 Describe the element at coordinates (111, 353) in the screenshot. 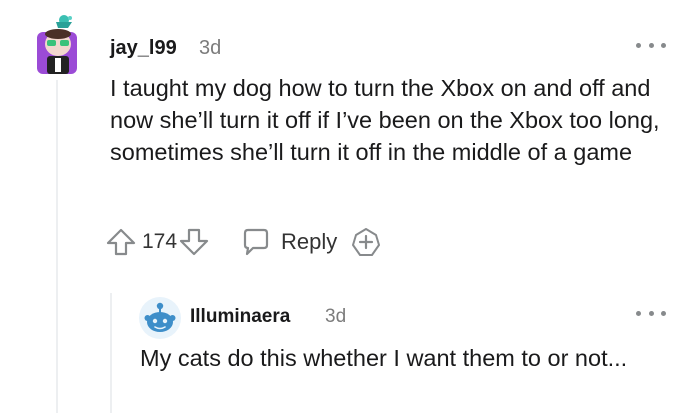

I see `reply-thread-line` at that location.